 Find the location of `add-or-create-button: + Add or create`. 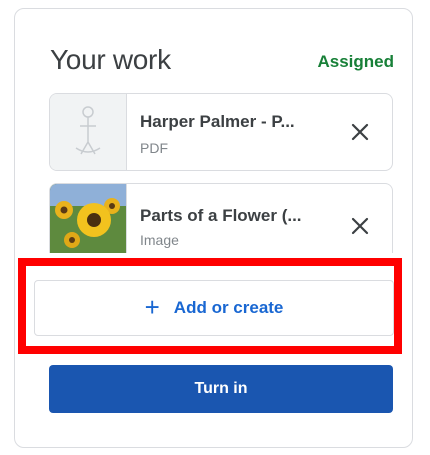

add-or-create-button: + Add or create is located at coordinates (214, 308).